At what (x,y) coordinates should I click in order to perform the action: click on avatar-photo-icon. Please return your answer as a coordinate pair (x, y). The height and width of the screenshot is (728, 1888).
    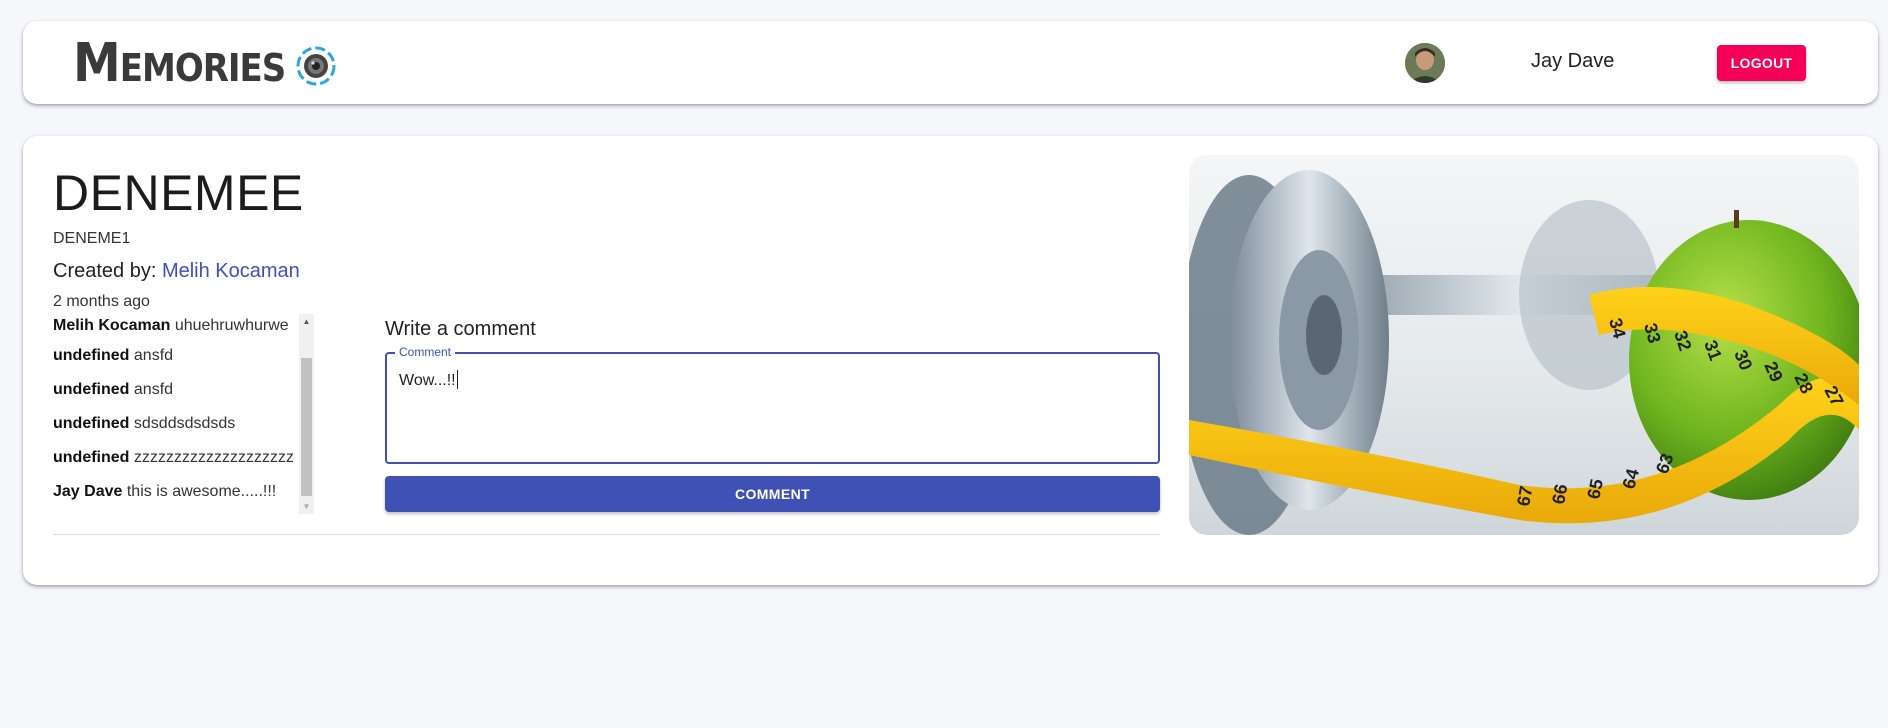
    Looking at the image, I should click on (1425, 63).